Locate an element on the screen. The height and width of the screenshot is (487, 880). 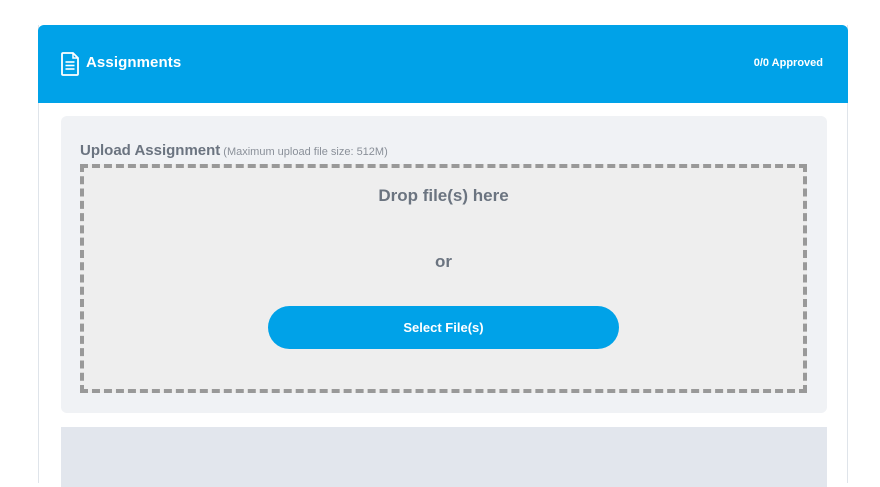
drop-text: Drop file(s) here is located at coordinates (443, 195).